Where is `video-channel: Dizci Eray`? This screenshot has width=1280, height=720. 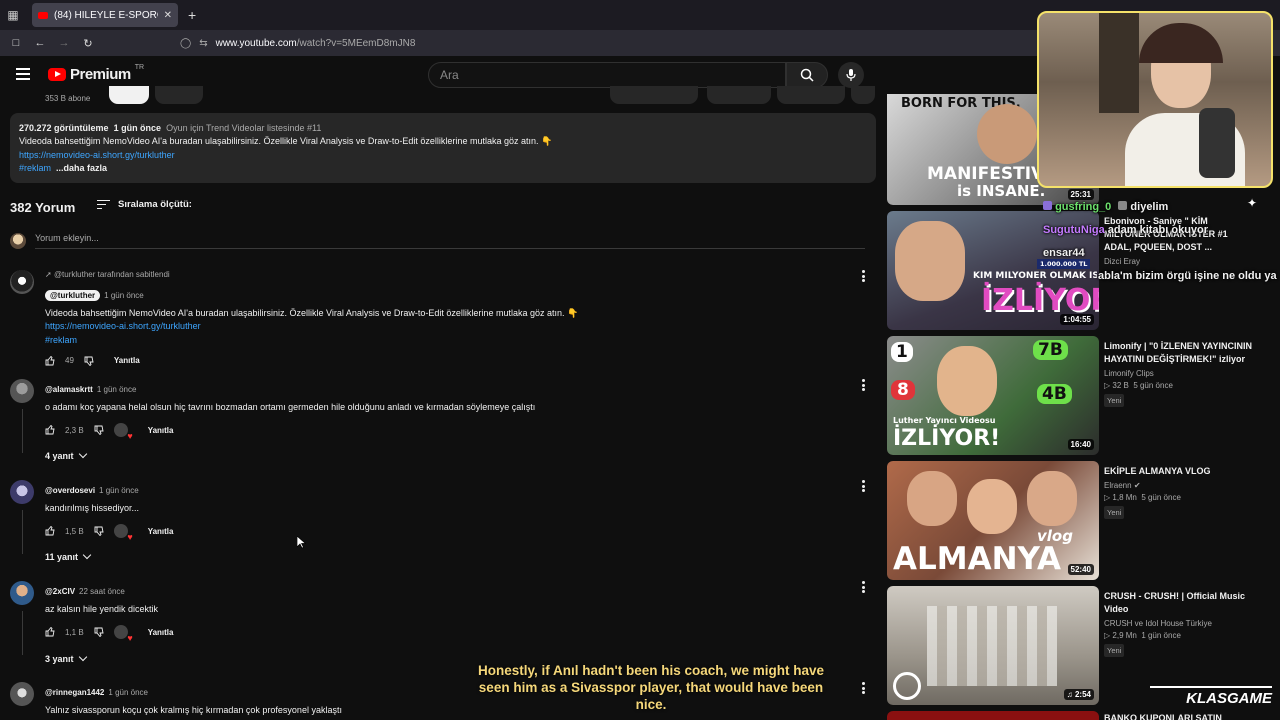
video-channel: Dizci Eray is located at coordinates (1179, 261).